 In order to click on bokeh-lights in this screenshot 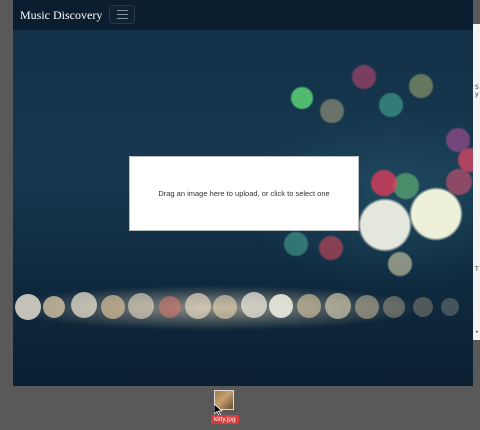, I will do `click(243, 306)`.